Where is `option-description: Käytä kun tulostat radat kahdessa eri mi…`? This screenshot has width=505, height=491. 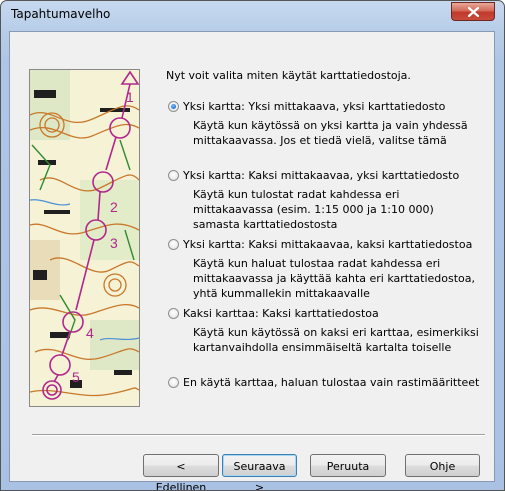 option-description: Käytä kun tulostat radat kahdessa eri mi… is located at coordinates (313, 209).